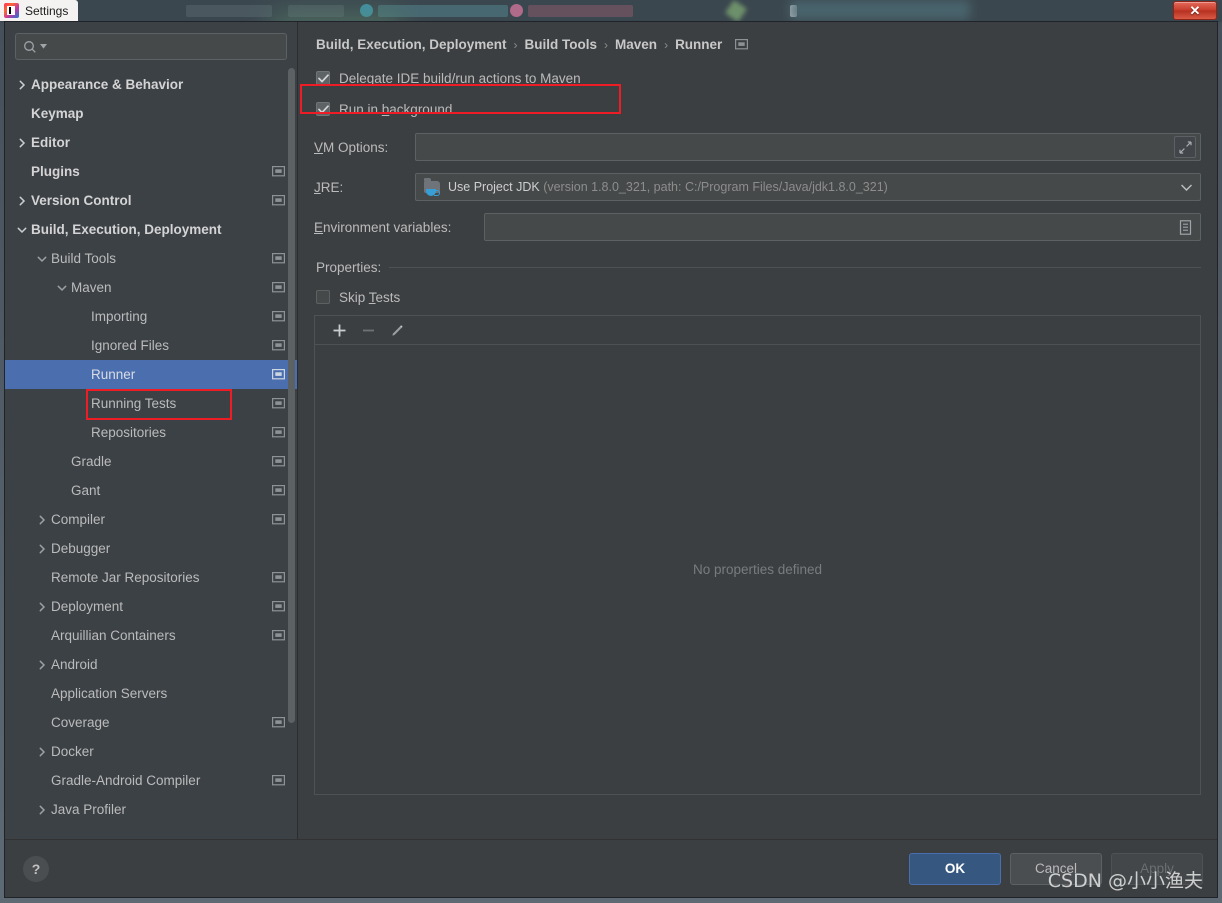 This screenshot has height=903, width=1222. Describe the element at coordinates (368, 330) in the screenshot. I see `remove-property-button` at that location.